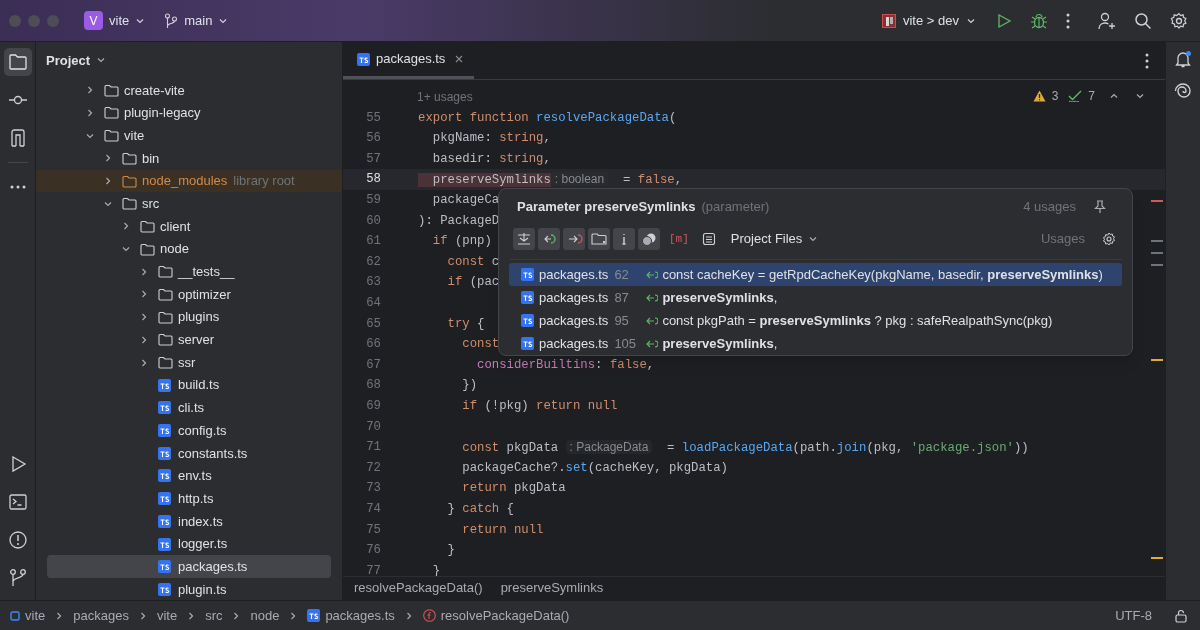 This screenshot has width=1200, height=630. Describe the element at coordinates (196, 20) in the screenshot. I see `branch-selector: main` at that location.